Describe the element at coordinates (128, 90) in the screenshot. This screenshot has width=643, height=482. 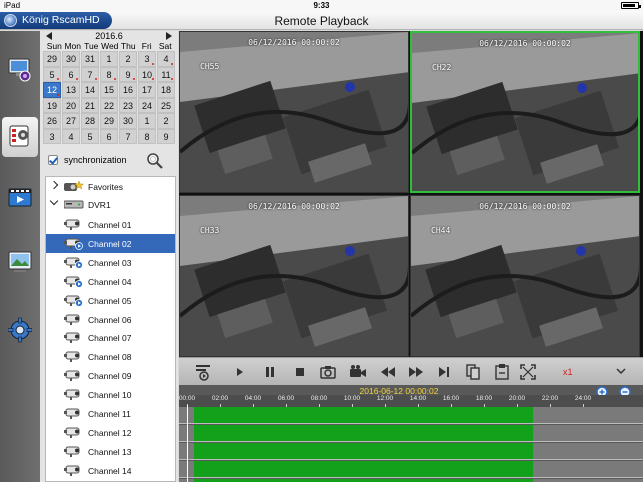
I see `calendar-day: 16` at that location.